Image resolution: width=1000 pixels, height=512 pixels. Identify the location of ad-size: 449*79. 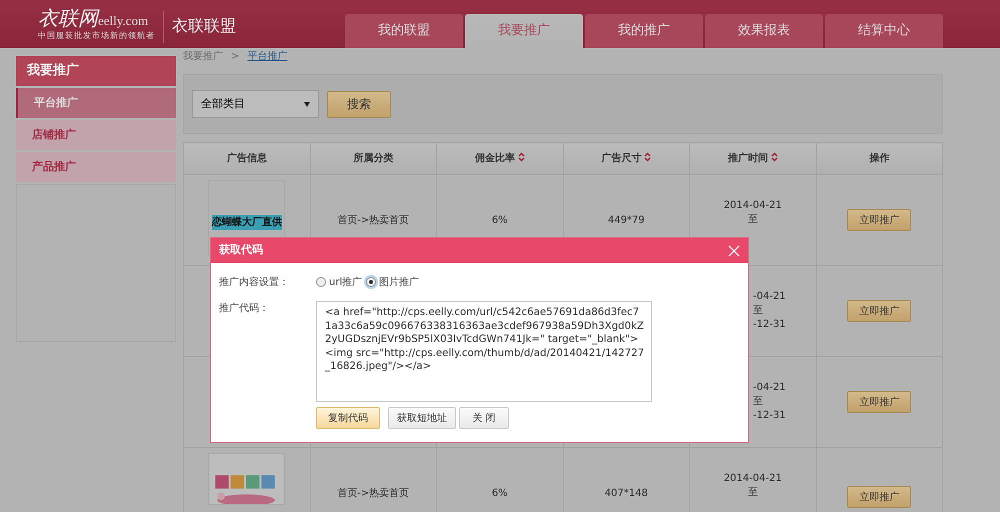
(626, 220).